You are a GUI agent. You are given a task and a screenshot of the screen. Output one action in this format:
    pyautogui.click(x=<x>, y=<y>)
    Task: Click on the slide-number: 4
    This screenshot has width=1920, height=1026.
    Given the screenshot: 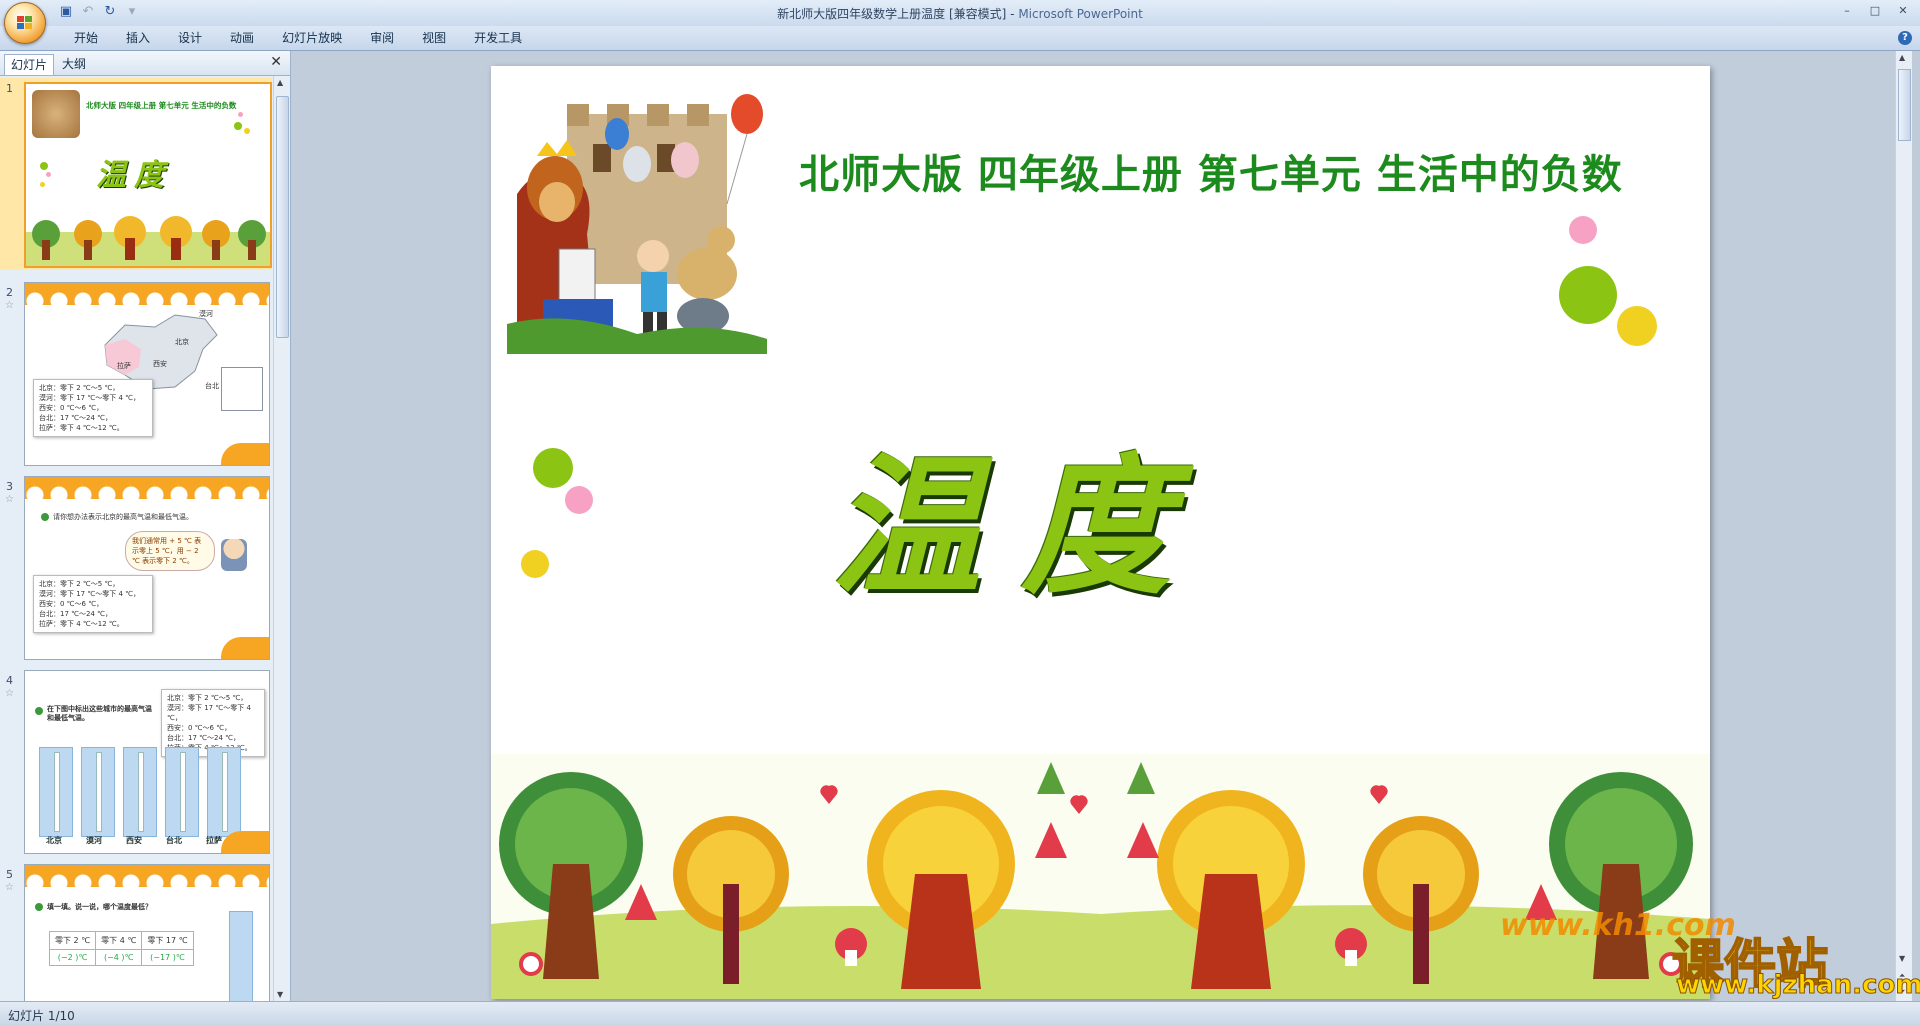 What is the action you would take?
    pyautogui.click(x=9, y=680)
    